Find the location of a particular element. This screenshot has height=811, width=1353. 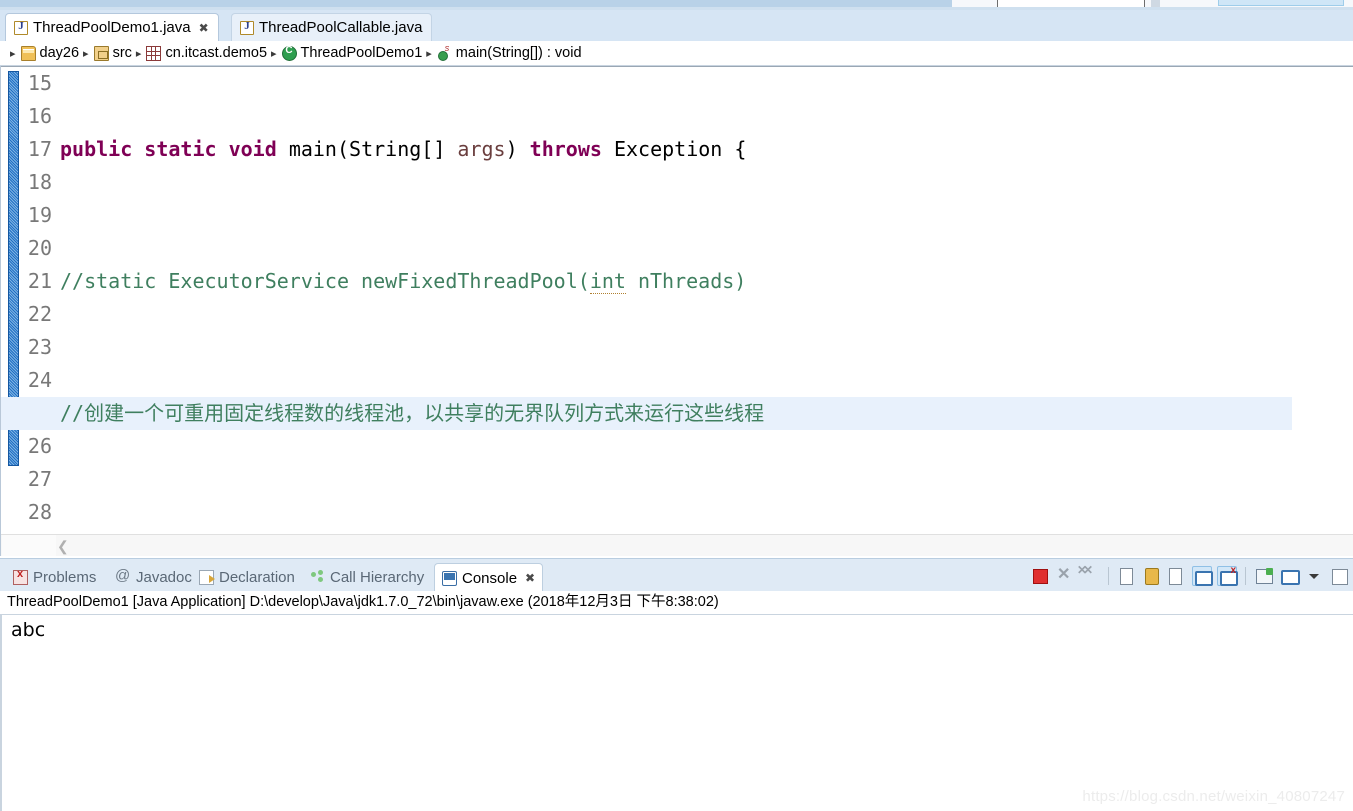

breadcrumb-item-package: cn.itcast.demo5 is located at coordinates (206, 53).